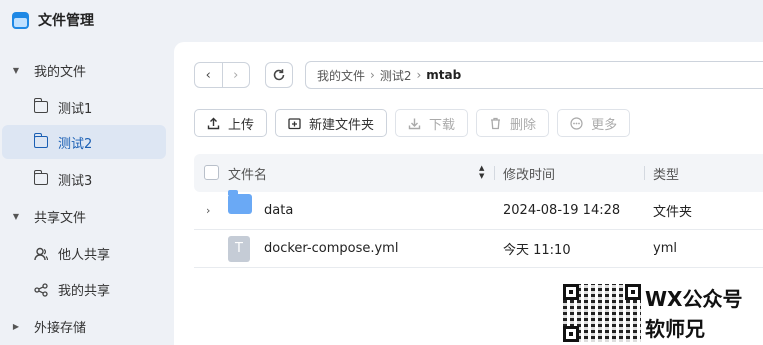  Describe the element at coordinates (495, 123) in the screenshot. I see `trash-icon` at that location.